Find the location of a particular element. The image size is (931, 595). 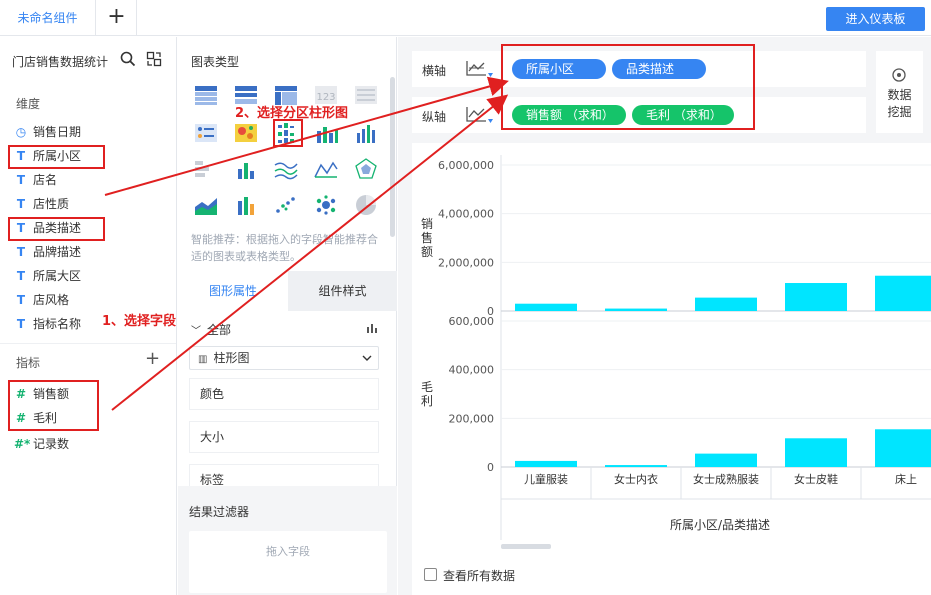

x-axis-title: 所属小区/品类描述 is located at coordinates (720, 525).